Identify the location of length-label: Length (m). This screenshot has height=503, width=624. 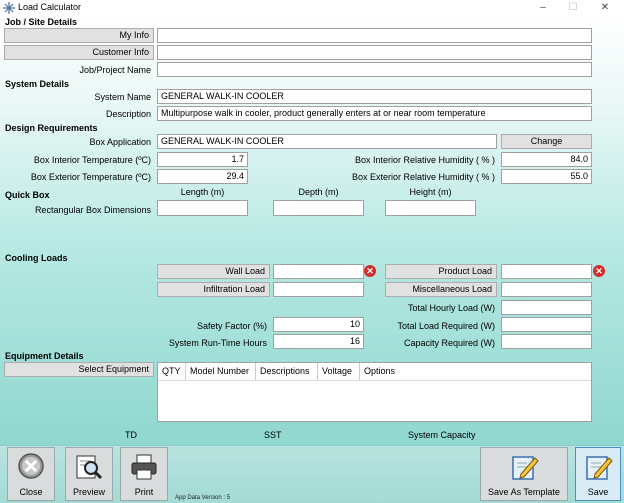
(202, 192).